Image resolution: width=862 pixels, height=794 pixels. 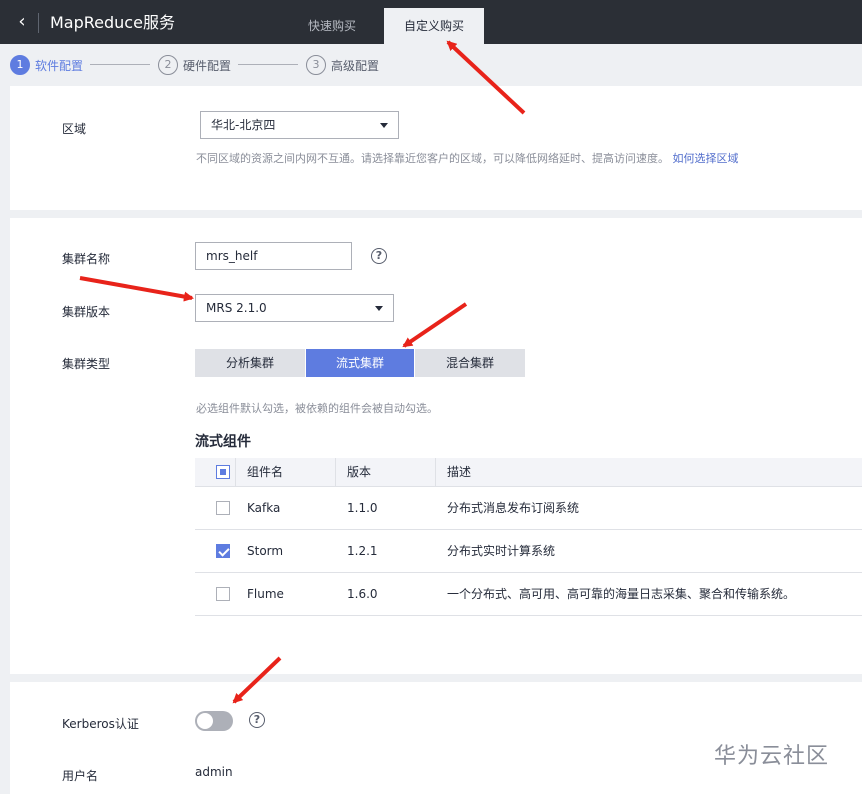 What do you see at coordinates (38, 23) in the screenshot?
I see `divider` at bounding box center [38, 23].